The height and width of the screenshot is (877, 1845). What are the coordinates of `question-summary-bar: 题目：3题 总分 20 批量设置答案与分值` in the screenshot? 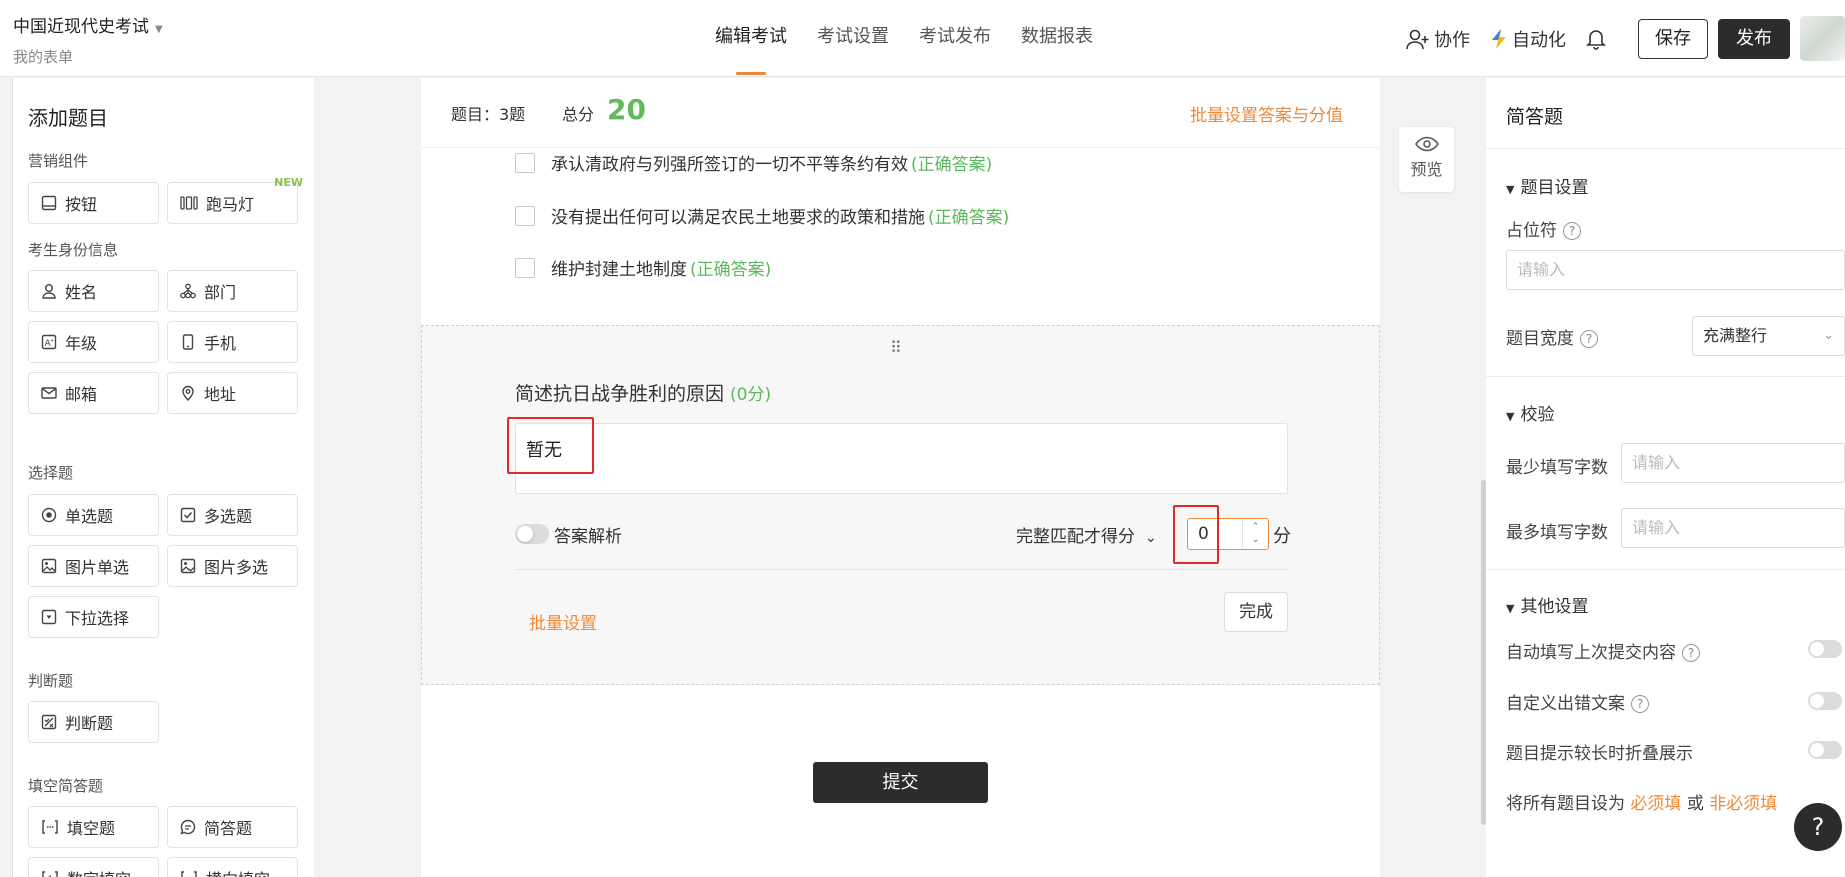 It's located at (900, 113).